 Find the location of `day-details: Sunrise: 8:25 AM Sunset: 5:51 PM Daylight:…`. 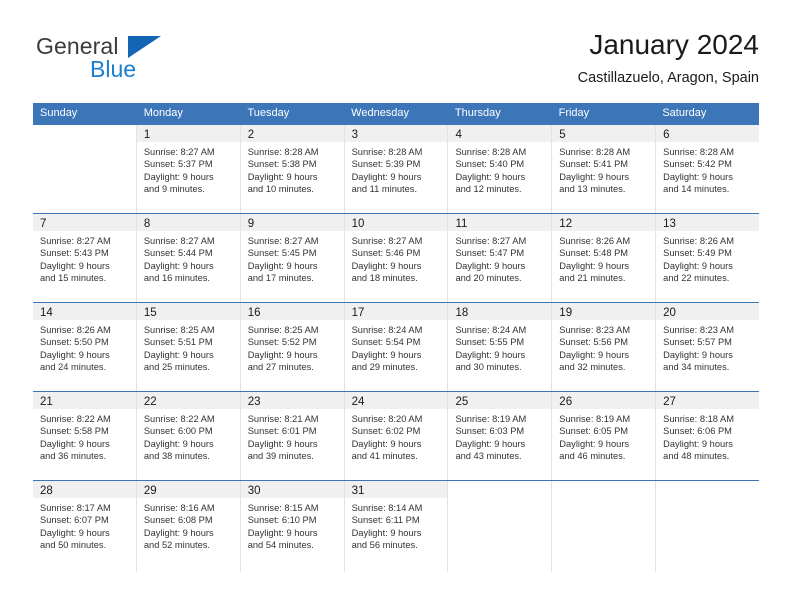

day-details: Sunrise: 8:25 AM Sunset: 5:51 PM Daylight:… is located at coordinates (188, 347).